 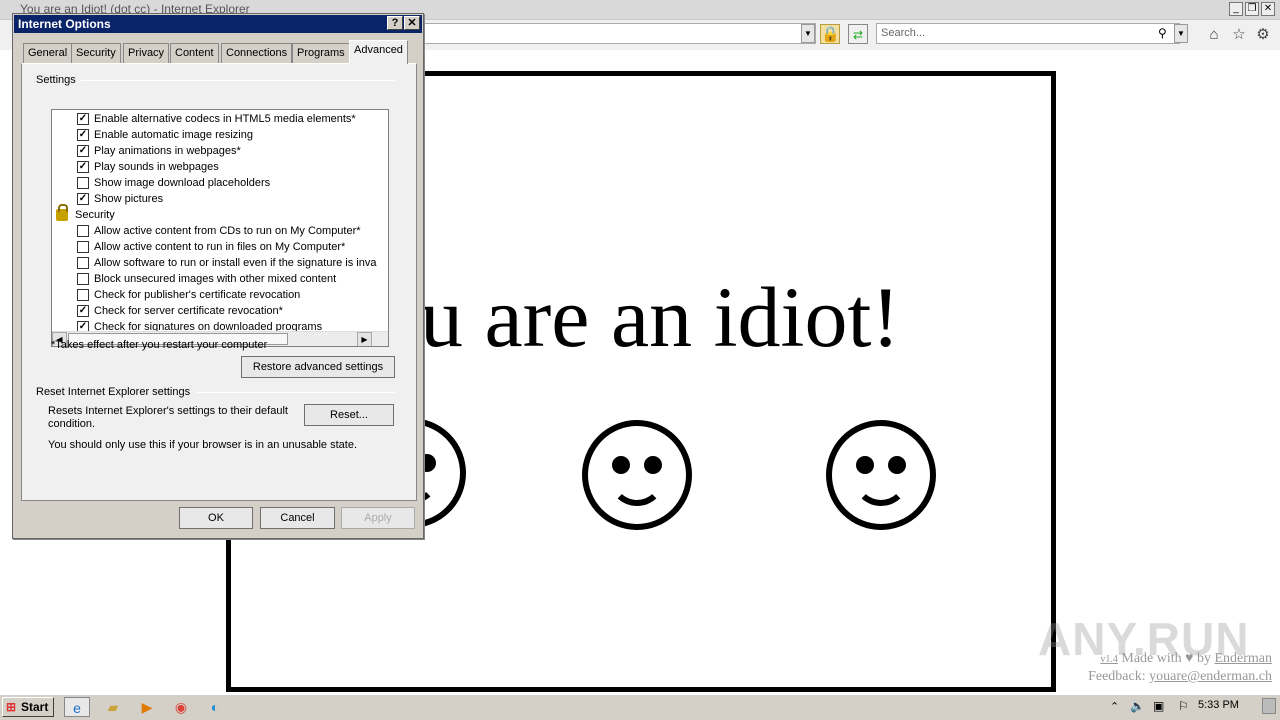 What do you see at coordinates (858, 34) in the screenshot?
I see `refresh-icon: ⇄` at bounding box center [858, 34].